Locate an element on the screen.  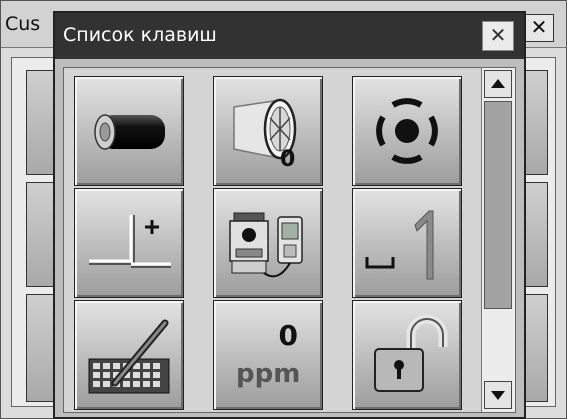
arrow-up-icon is located at coordinates (498, 83).